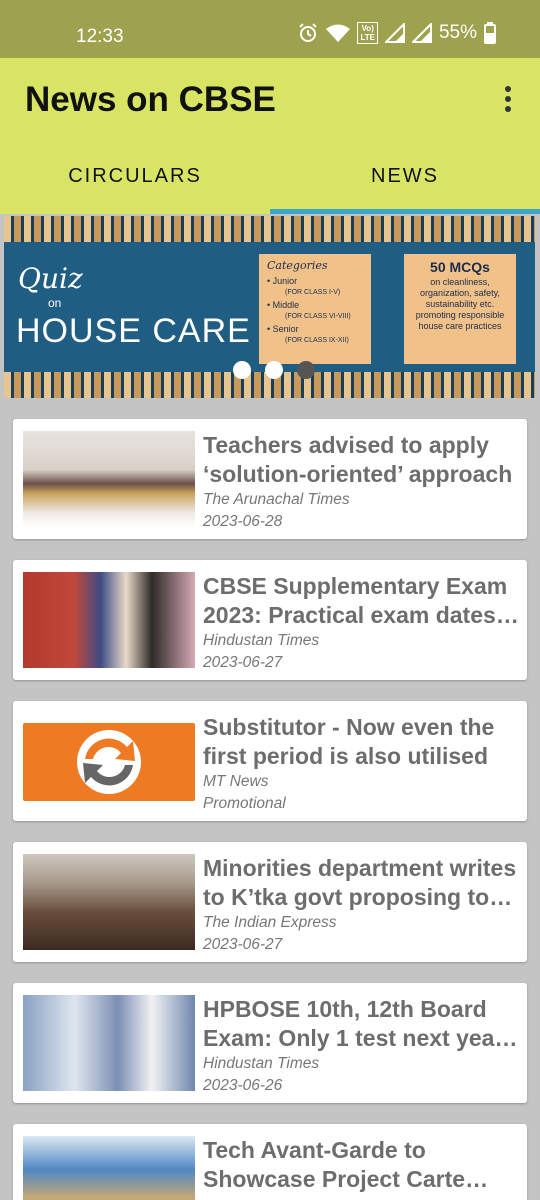 Image resolution: width=540 pixels, height=1200 pixels. I want to click on refresh-arrows-icon, so click(109, 762).